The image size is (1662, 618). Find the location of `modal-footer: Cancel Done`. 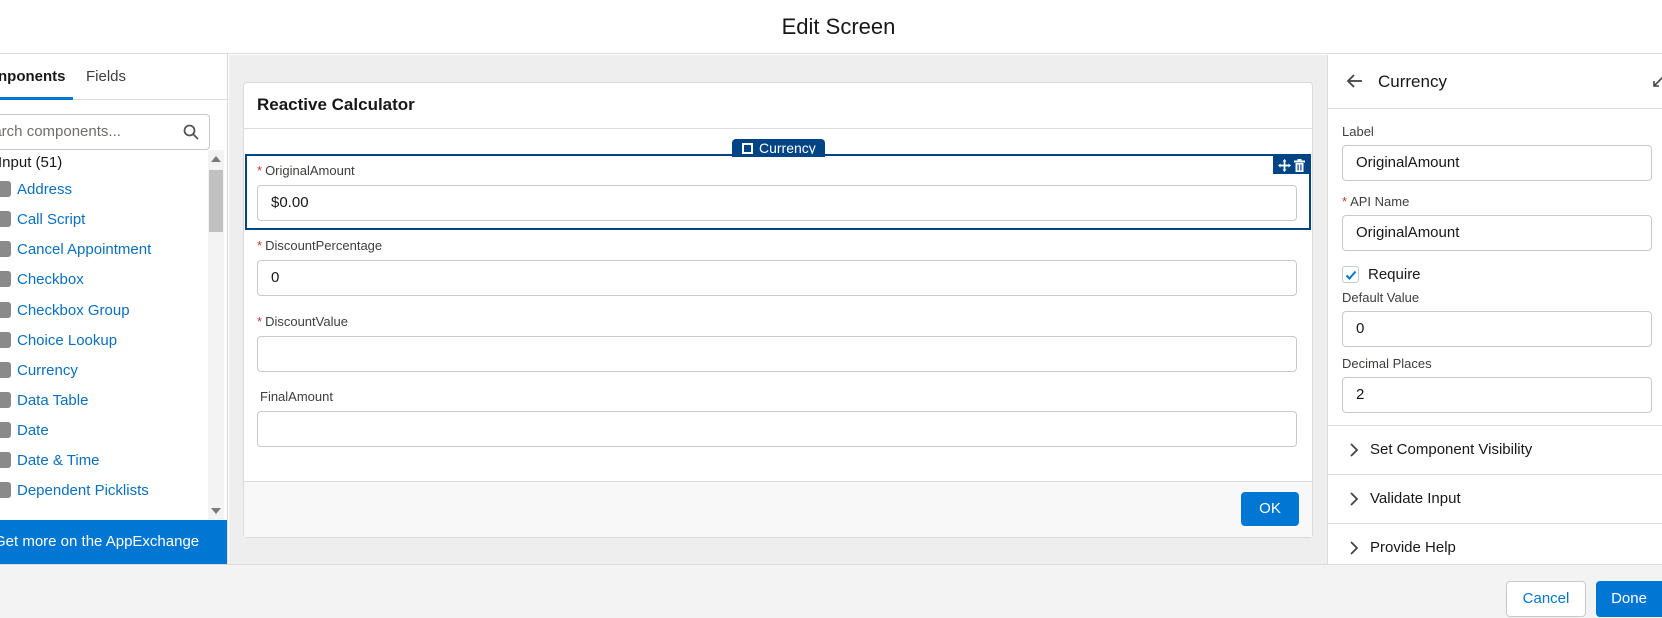

modal-footer: Cancel Done is located at coordinates (831, 591).